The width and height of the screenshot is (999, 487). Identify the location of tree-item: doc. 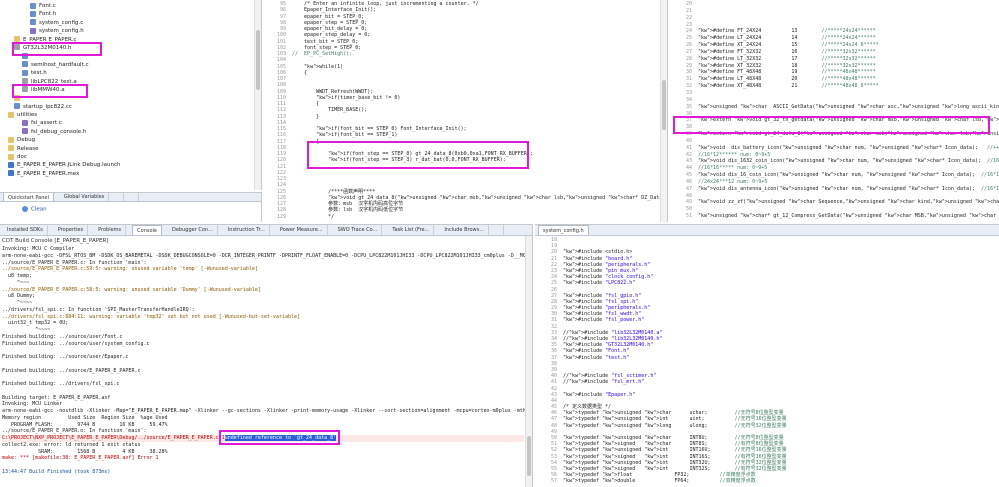
(127, 157).